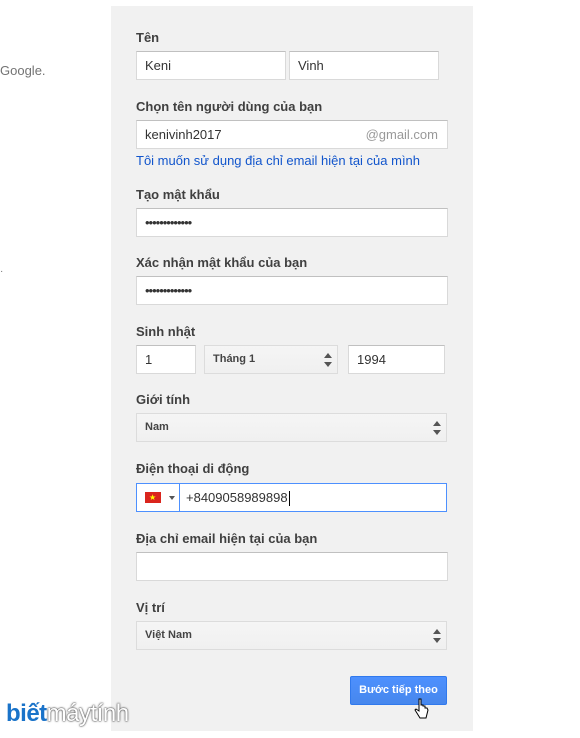 The image size is (580, 738). I want to click on left-page-fragment: Google., so click(23, 70).